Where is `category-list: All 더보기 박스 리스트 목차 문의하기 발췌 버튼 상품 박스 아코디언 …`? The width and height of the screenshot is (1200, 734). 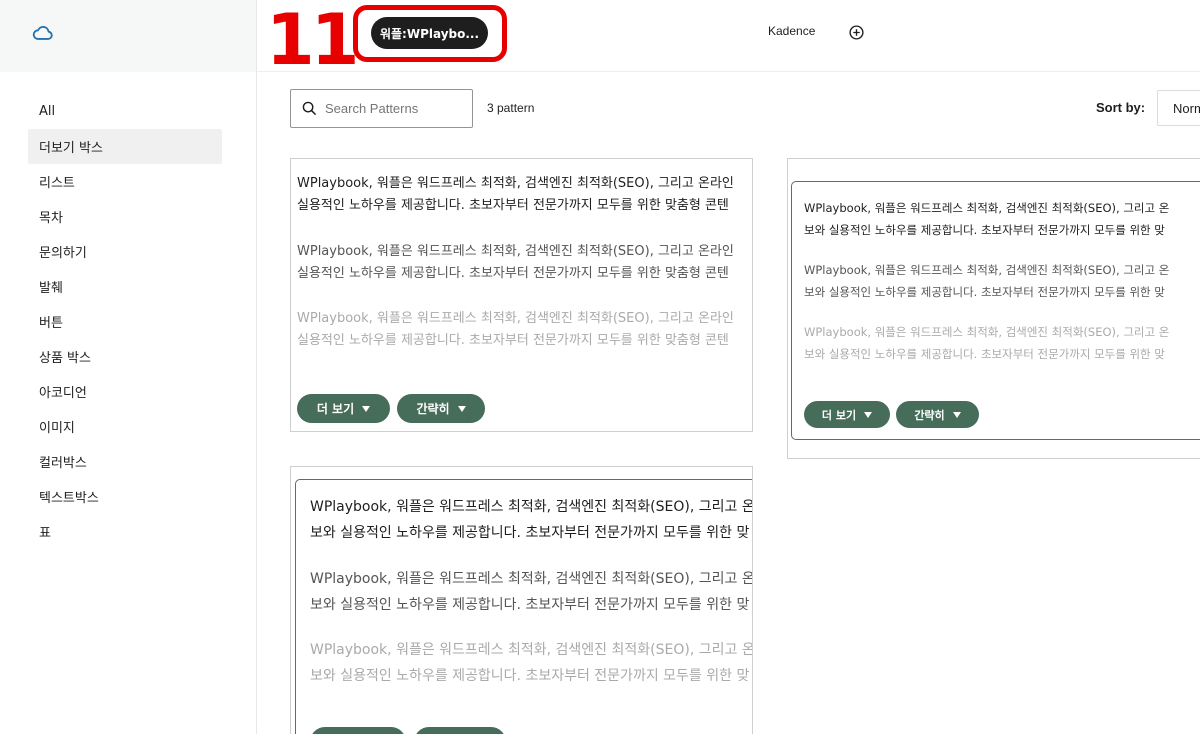
category-list: All 더보기 박스 리스트 목차 문의하기 발췌 버튼 상품 박스 아코디언 … is located at coordinates (125, 321).